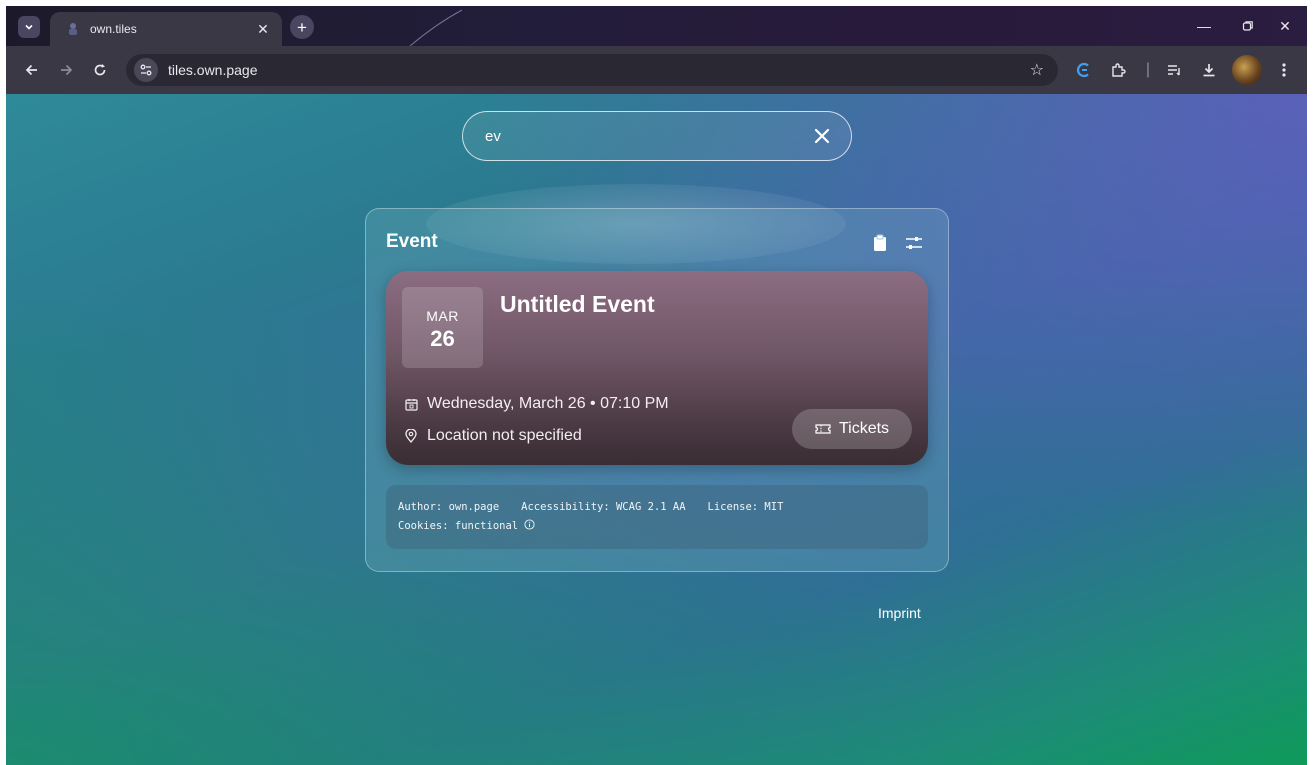 The width and height of the screenshot is (1313, 765). What do you see at coordinates (1084, 70) in the screenshot?
I see `extension-c-icon` at bounding box center [1084, 70].